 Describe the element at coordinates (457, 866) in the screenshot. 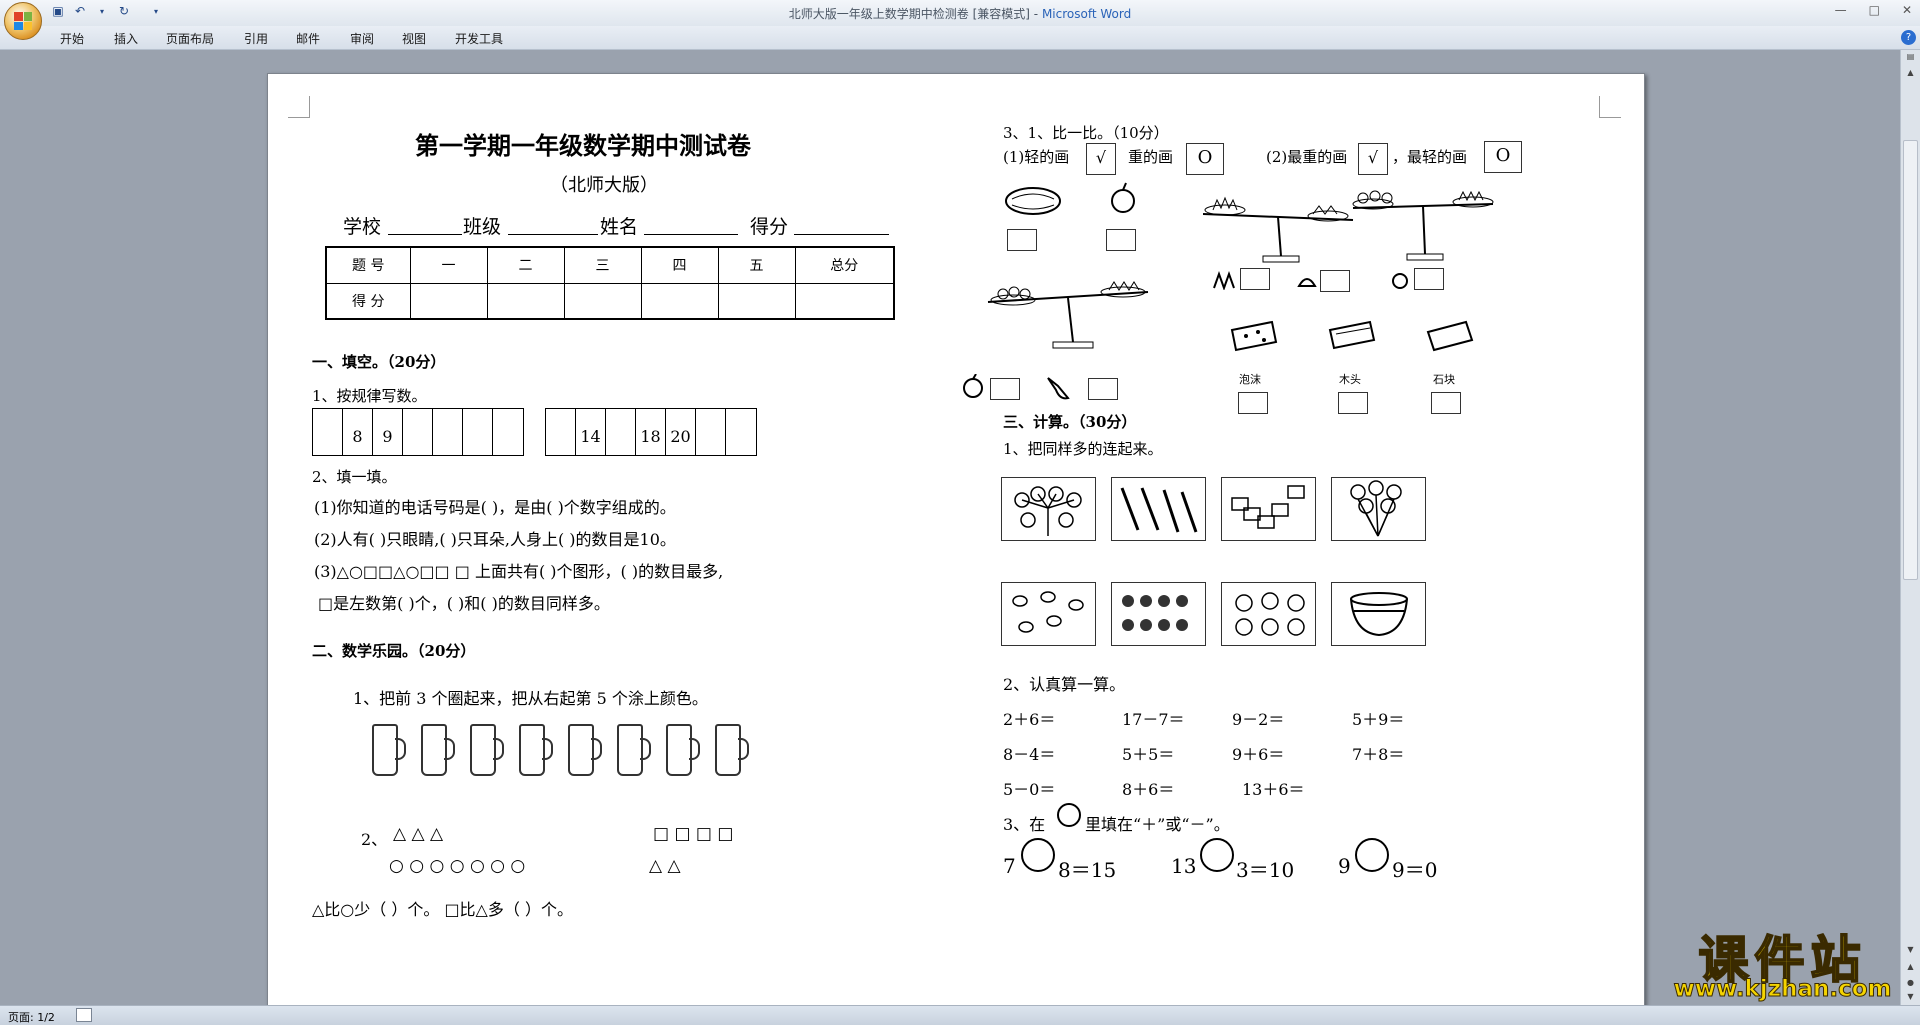

I see `circle-row: ○ ○ ○ ○ ○ ○ ○` at that location.